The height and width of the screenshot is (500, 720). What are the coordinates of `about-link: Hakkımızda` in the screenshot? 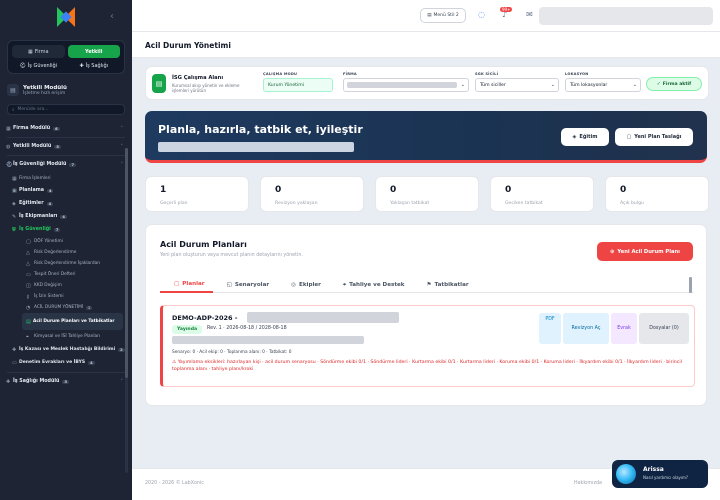 It's located at (588, 483).